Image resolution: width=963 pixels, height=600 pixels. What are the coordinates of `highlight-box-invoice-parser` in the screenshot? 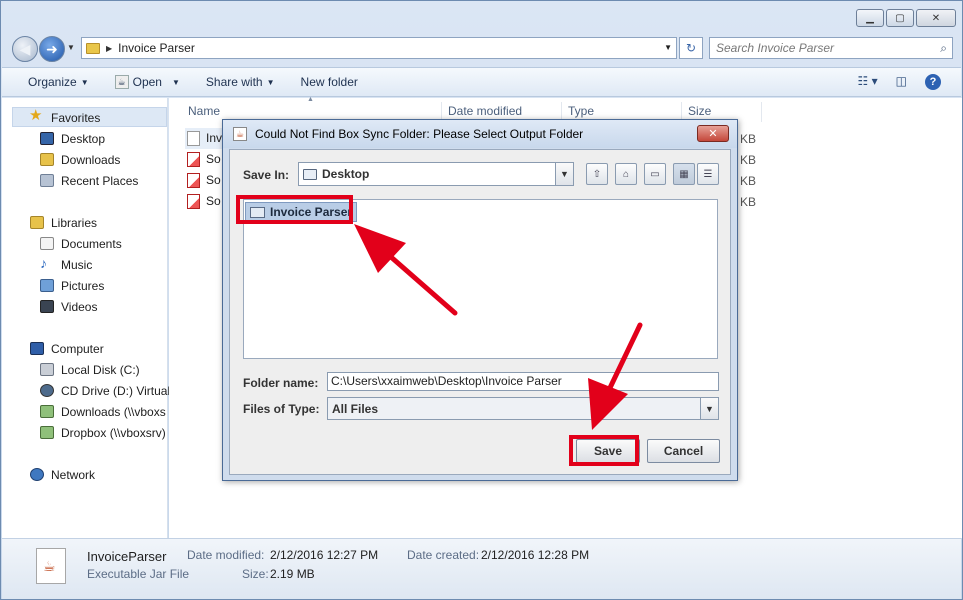 It's located at (294, 209).